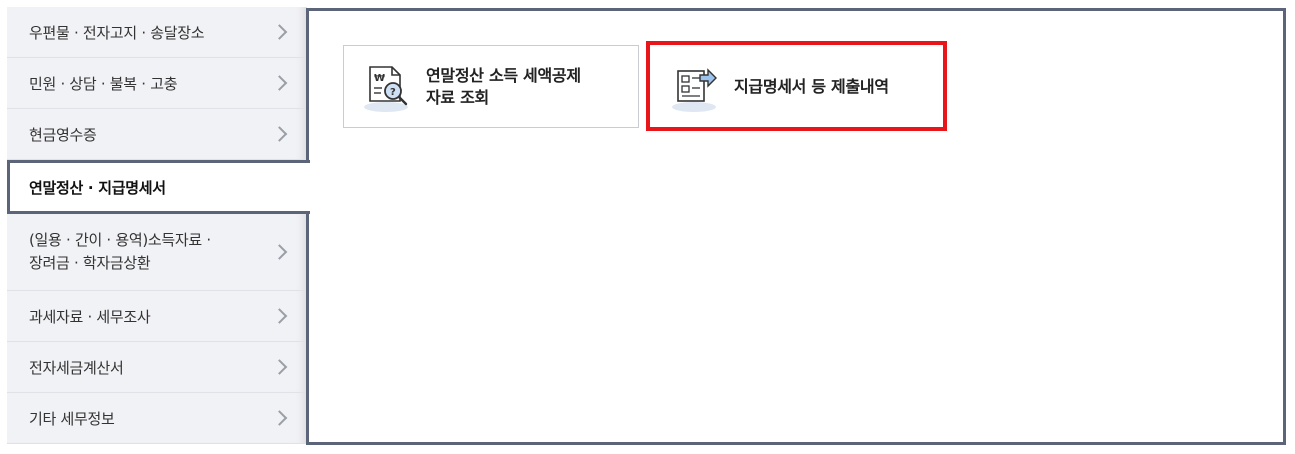 The image size is (1295, 454). I want to click on document-arrow-icon, so click(694, 89).